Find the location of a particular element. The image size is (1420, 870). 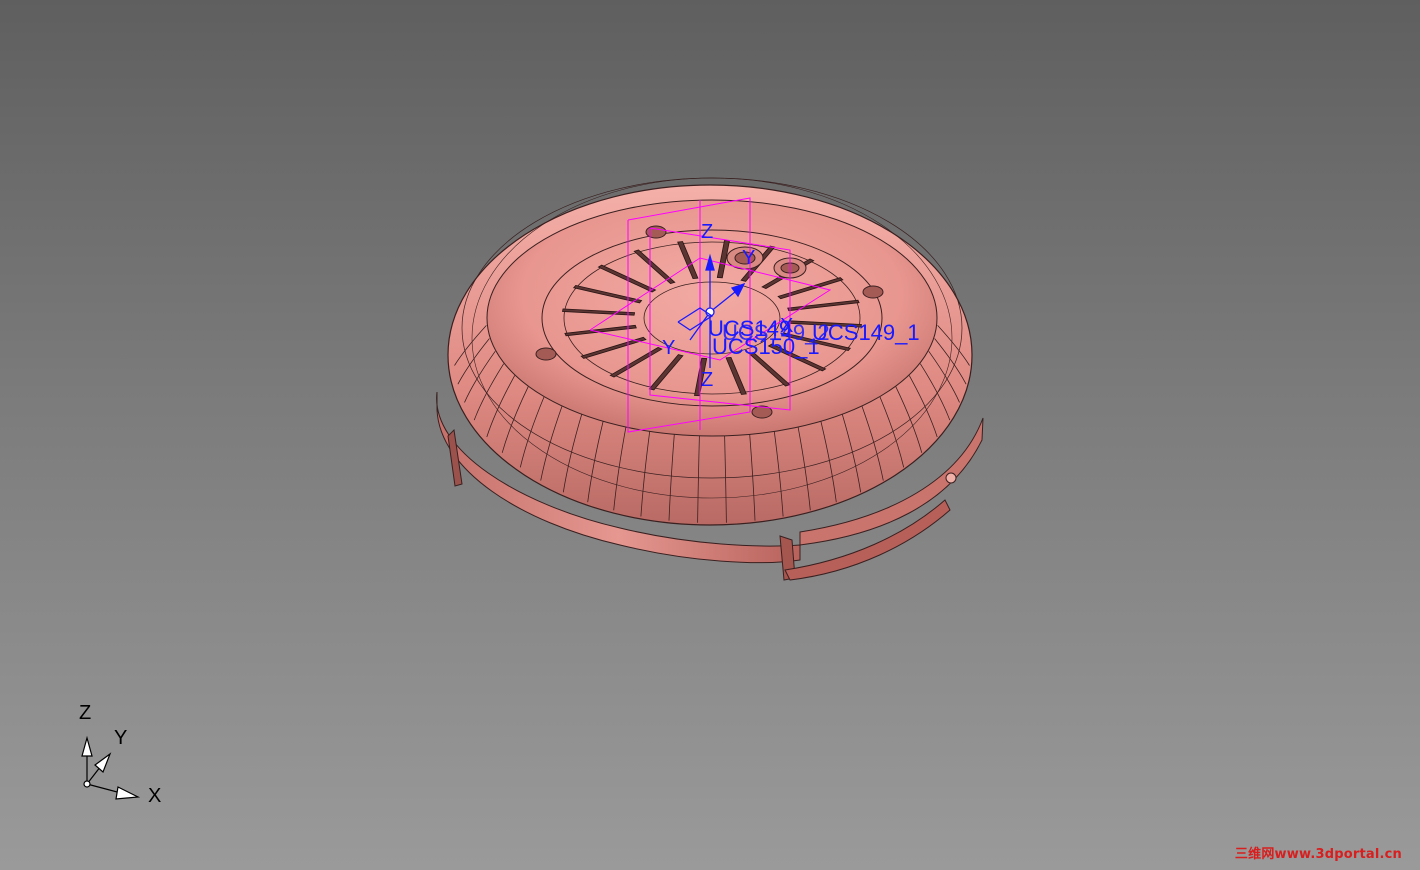

watermark: 三维网www.3dportal.cn is located at coordinates (1318, 854).